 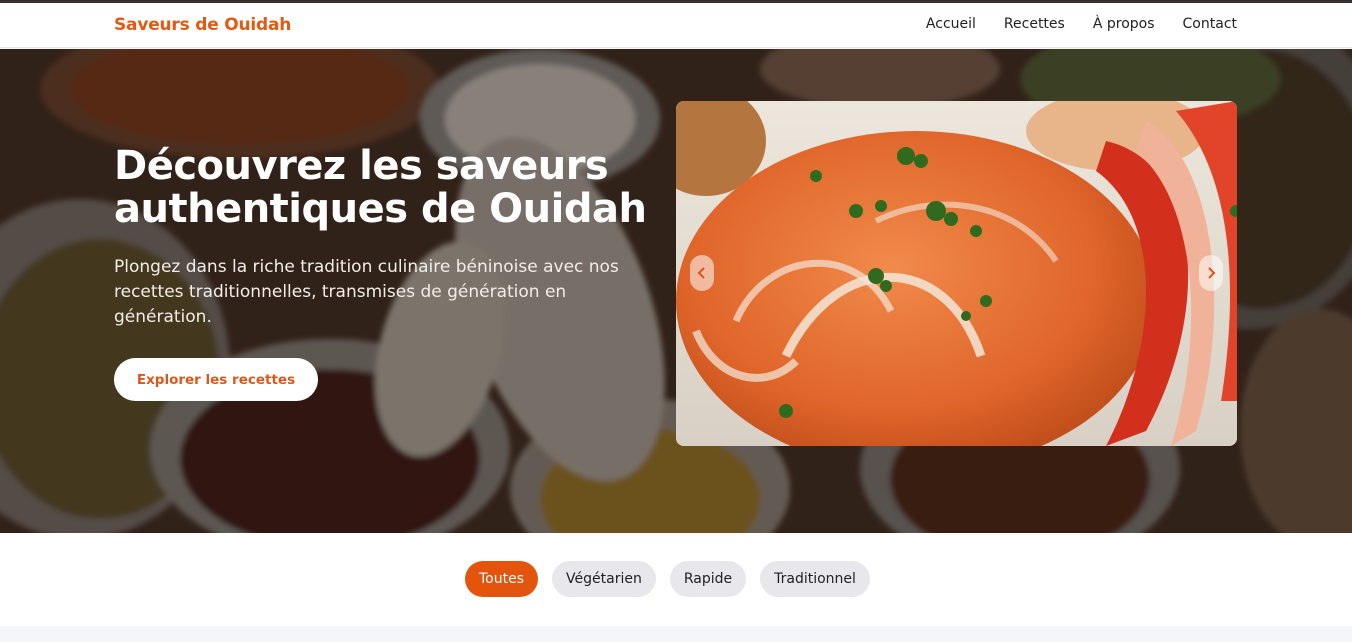 I want to click on filter-vegetarien: Végétarien, so click(x=604, y=579).